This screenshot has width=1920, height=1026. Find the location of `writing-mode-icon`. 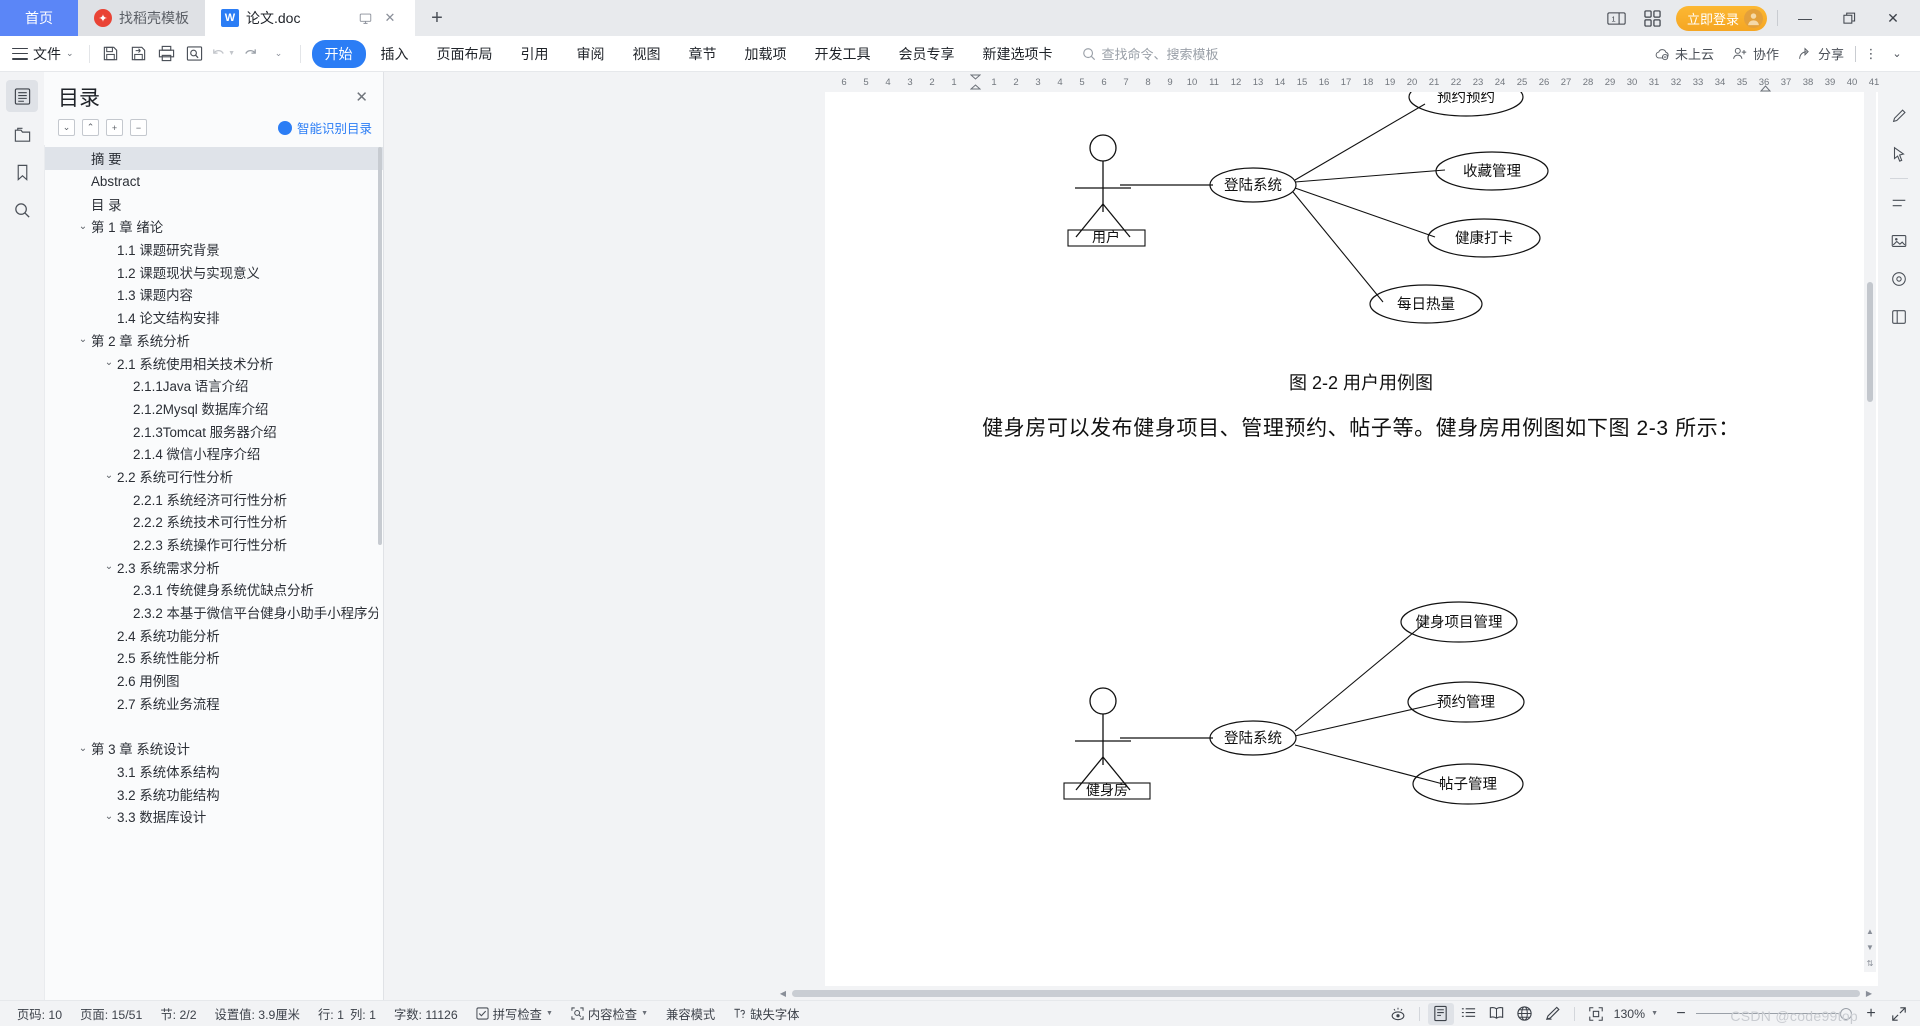

writing-mode-icon is located at coordinates (1553, 1014).